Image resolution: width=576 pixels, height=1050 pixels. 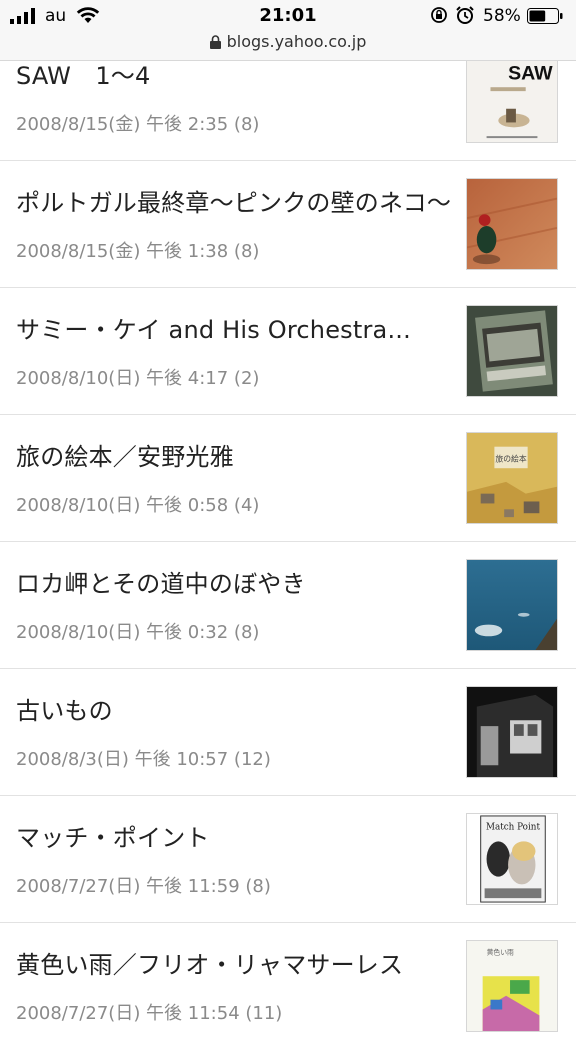 What do you see at coordinates (530, 73) in the screenshot?
I see `thumb-text: SAW` at bounding box center [530, 73].